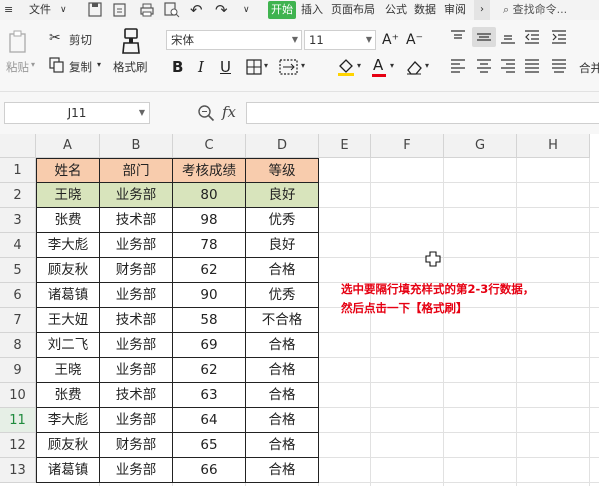 The image size is (599, 486). I want to click on underline-icon: U, so click(225, 67).